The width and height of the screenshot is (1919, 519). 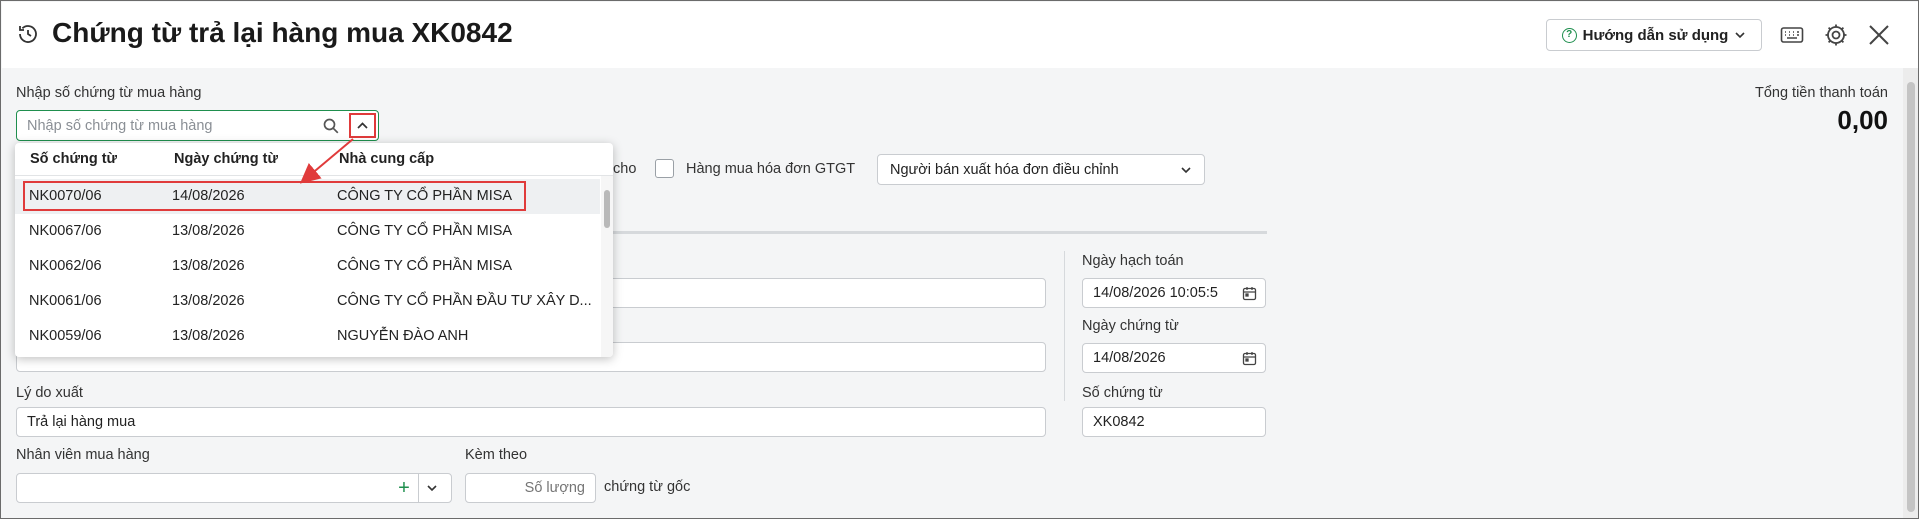 What do you see at coordinates (226, 159) in the screenshot?
I see `col-voucher-date: Ngày chứng từ` at bounding box center [226, 159].